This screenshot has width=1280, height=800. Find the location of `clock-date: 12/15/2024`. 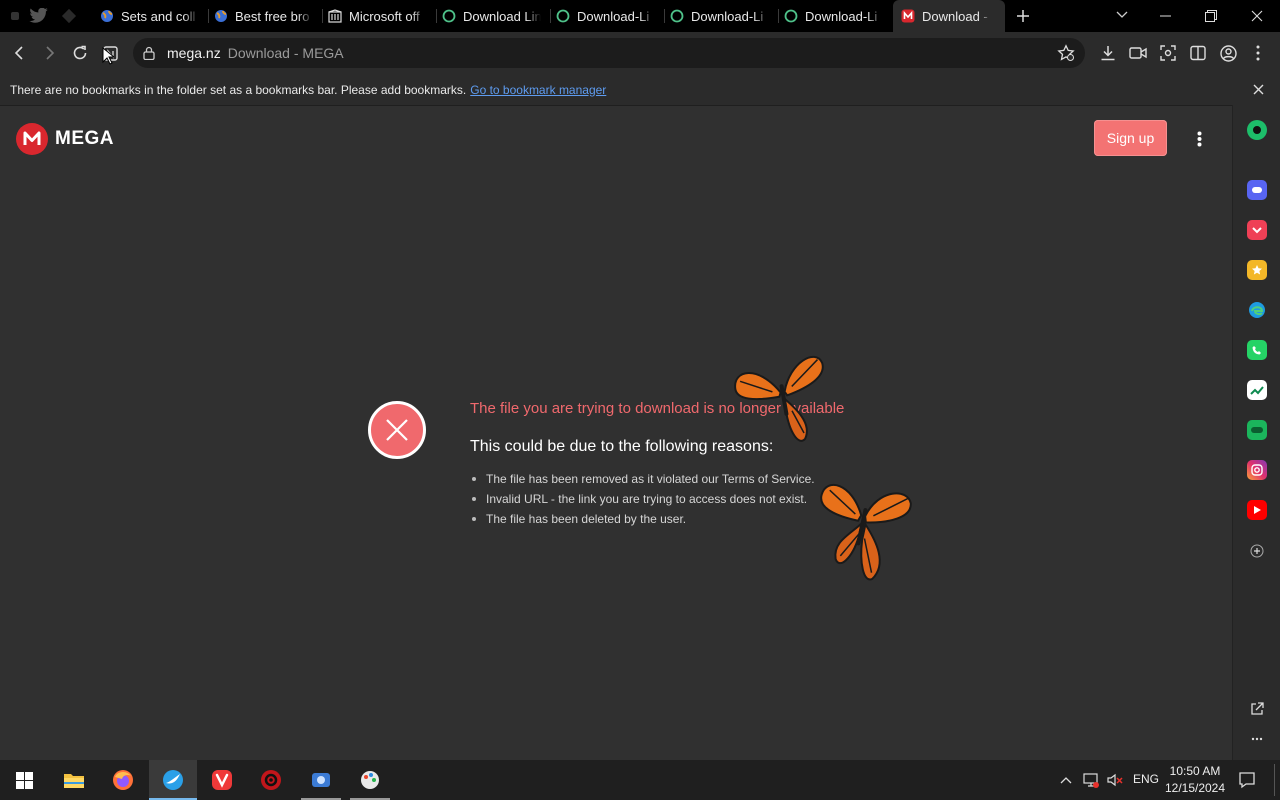

clock-date: 12/15/2024 is located at coordinates (1195, 788).